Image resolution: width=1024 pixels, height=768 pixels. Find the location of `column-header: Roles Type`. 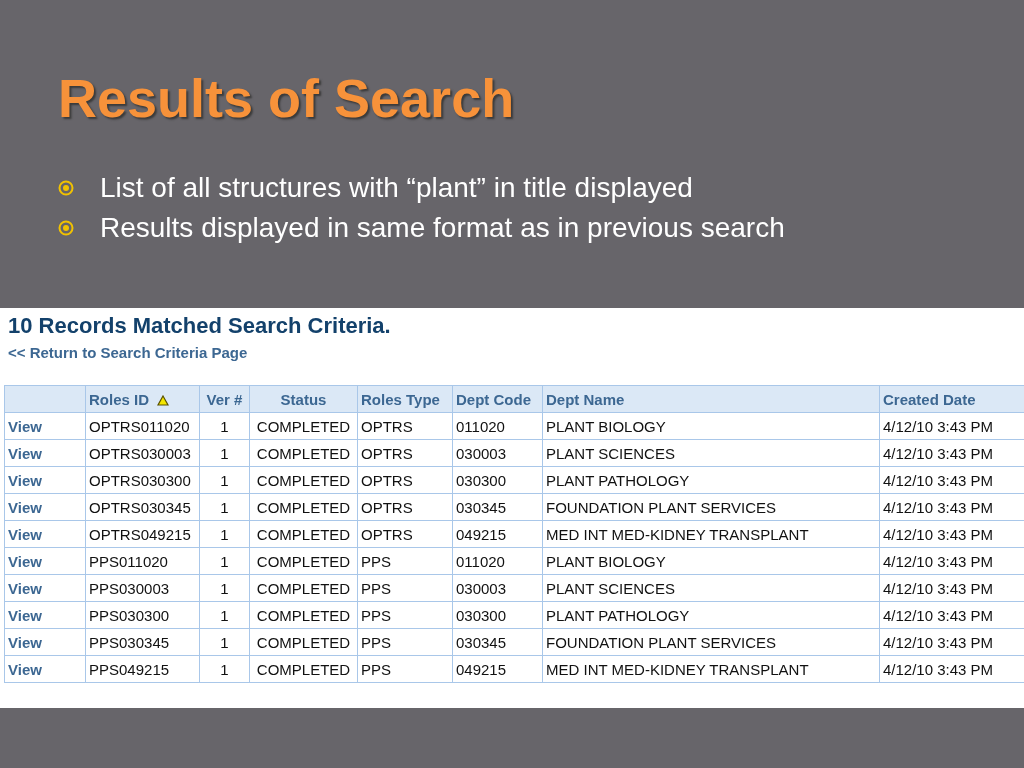

column-header: Roles Type is located at coordinates (405, 399).